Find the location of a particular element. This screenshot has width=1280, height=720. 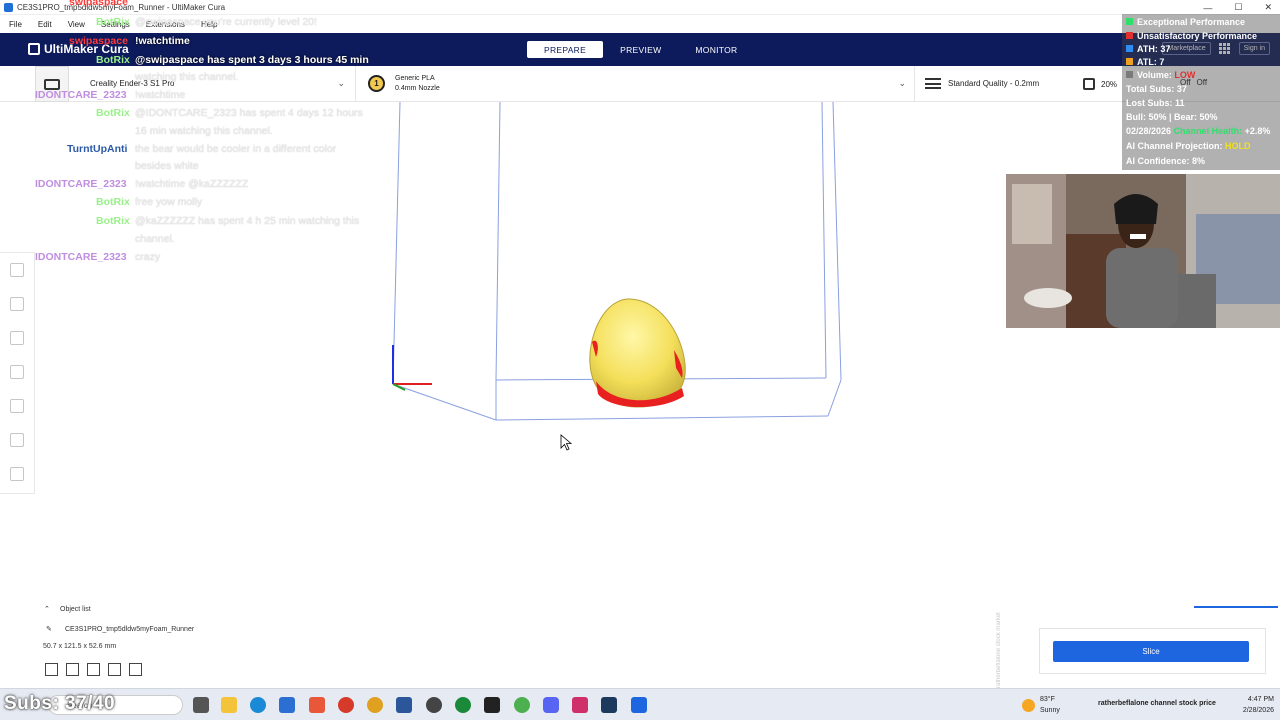

gray-square-icon is located at coordinates (1129, 74).